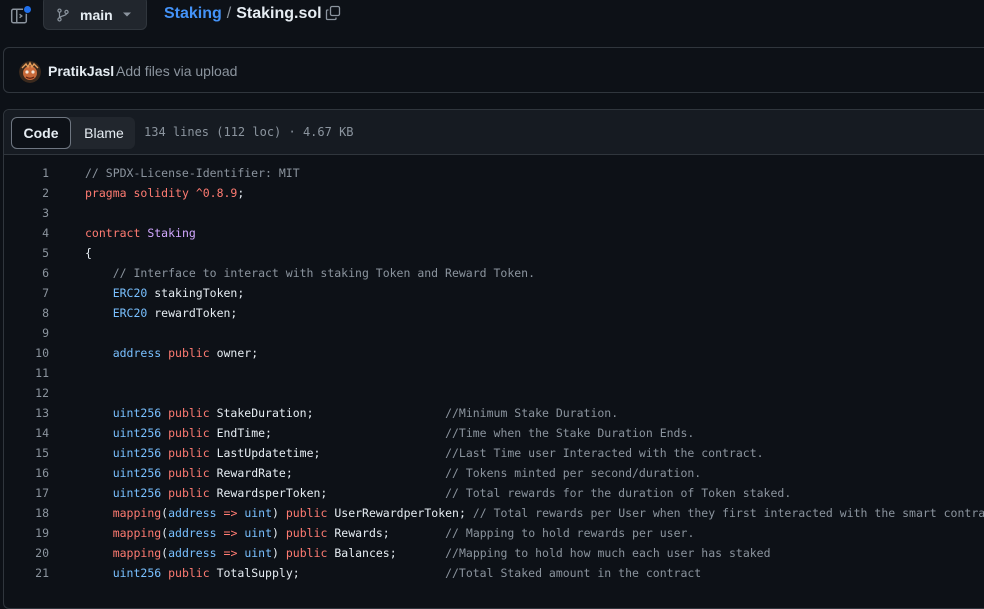  What do you see at coordinates (26, 353) in the screenshot?
I see `line-number: 10` at bounding box center [26, 353].